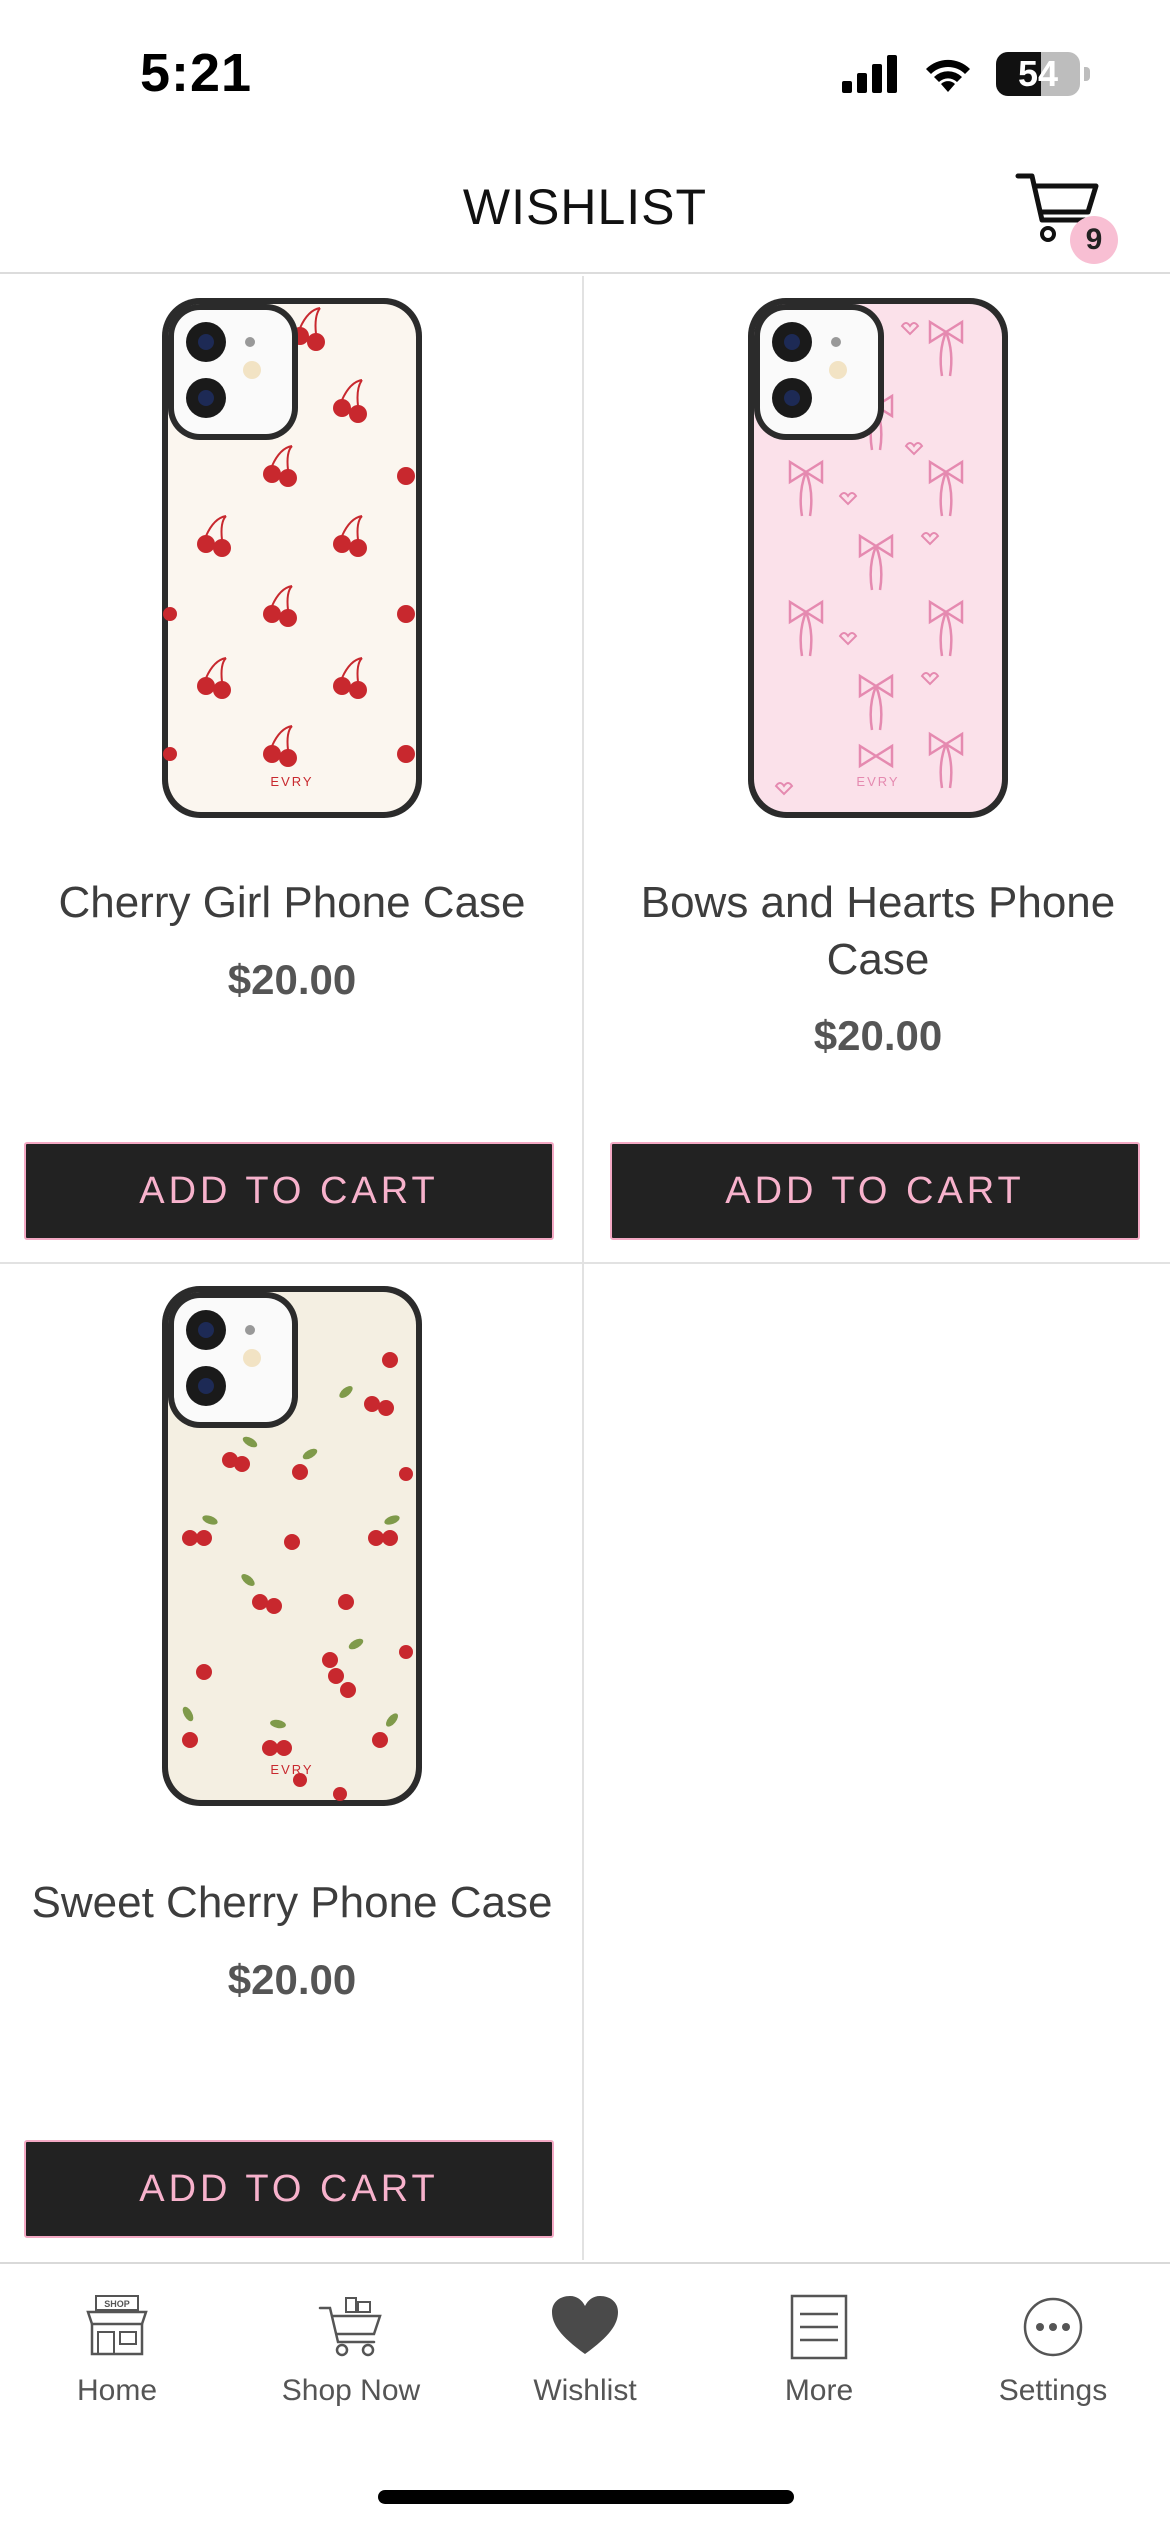 The height and width of the screenshot is (2532, 1170). Describe the element at coordinates (869, 74) in the screenshot. I see `cellular-signal-icon` at that location.